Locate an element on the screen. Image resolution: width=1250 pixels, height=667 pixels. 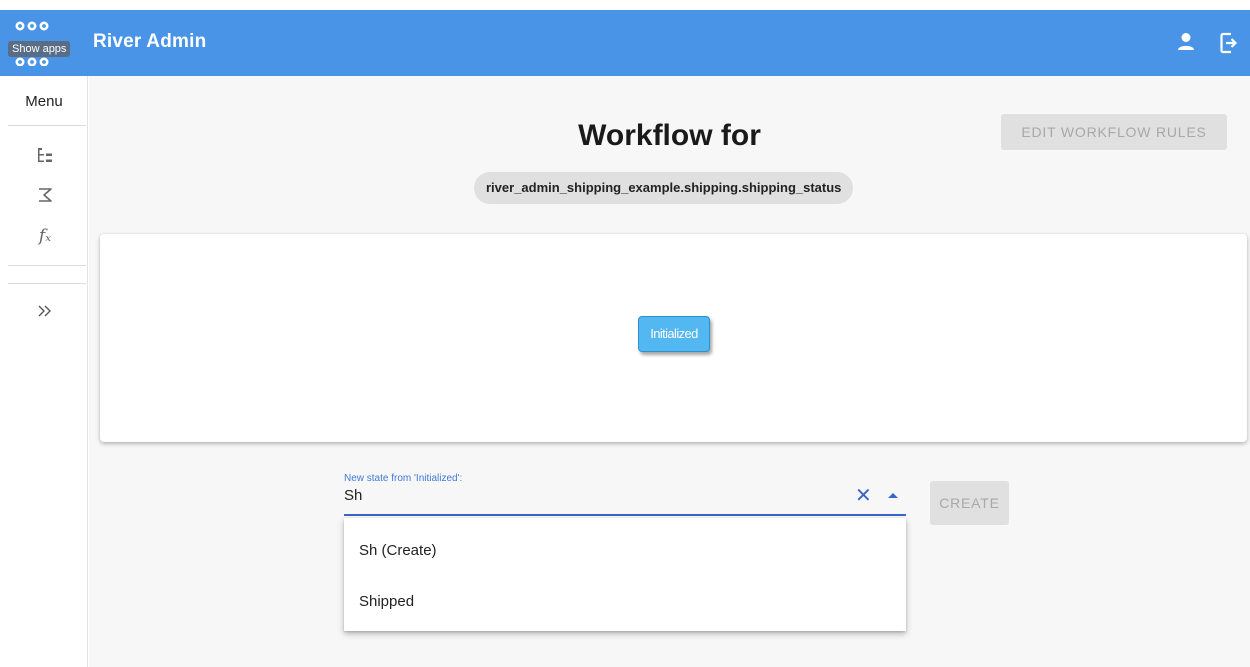
show-apps-tooltip: Show apps is located at coordinates (39, 49).